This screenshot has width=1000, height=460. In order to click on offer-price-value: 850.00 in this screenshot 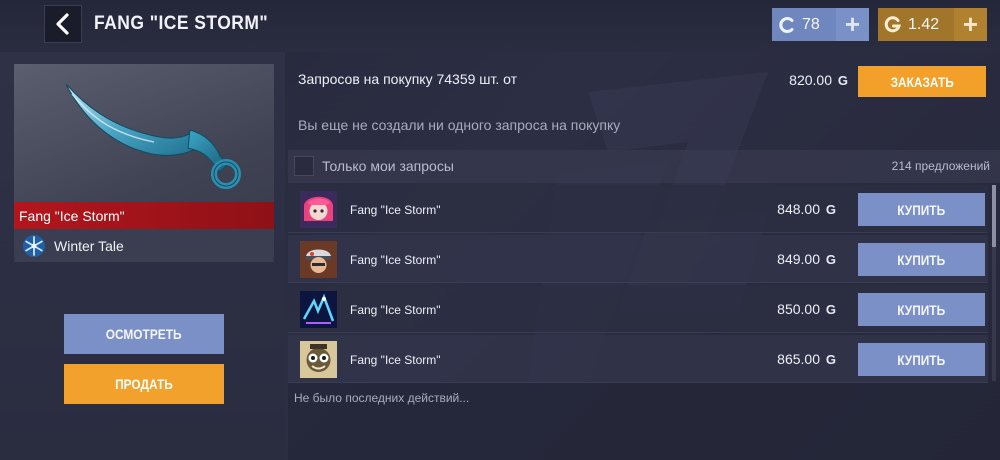, I will do `click(798, 309)`.